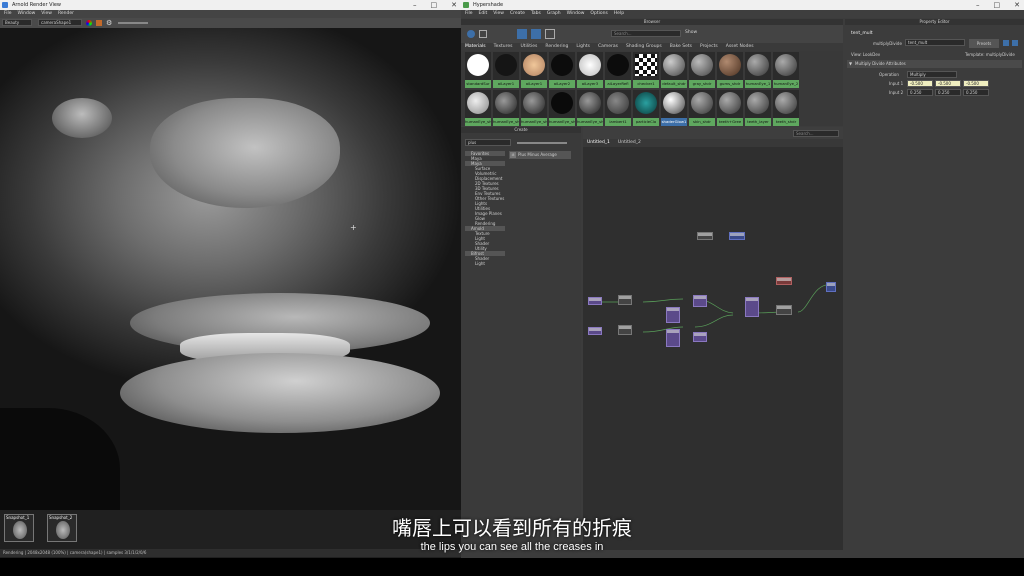 This screenshot has height=576, width=1024. I want to click on create-slider, so click(542, 143).